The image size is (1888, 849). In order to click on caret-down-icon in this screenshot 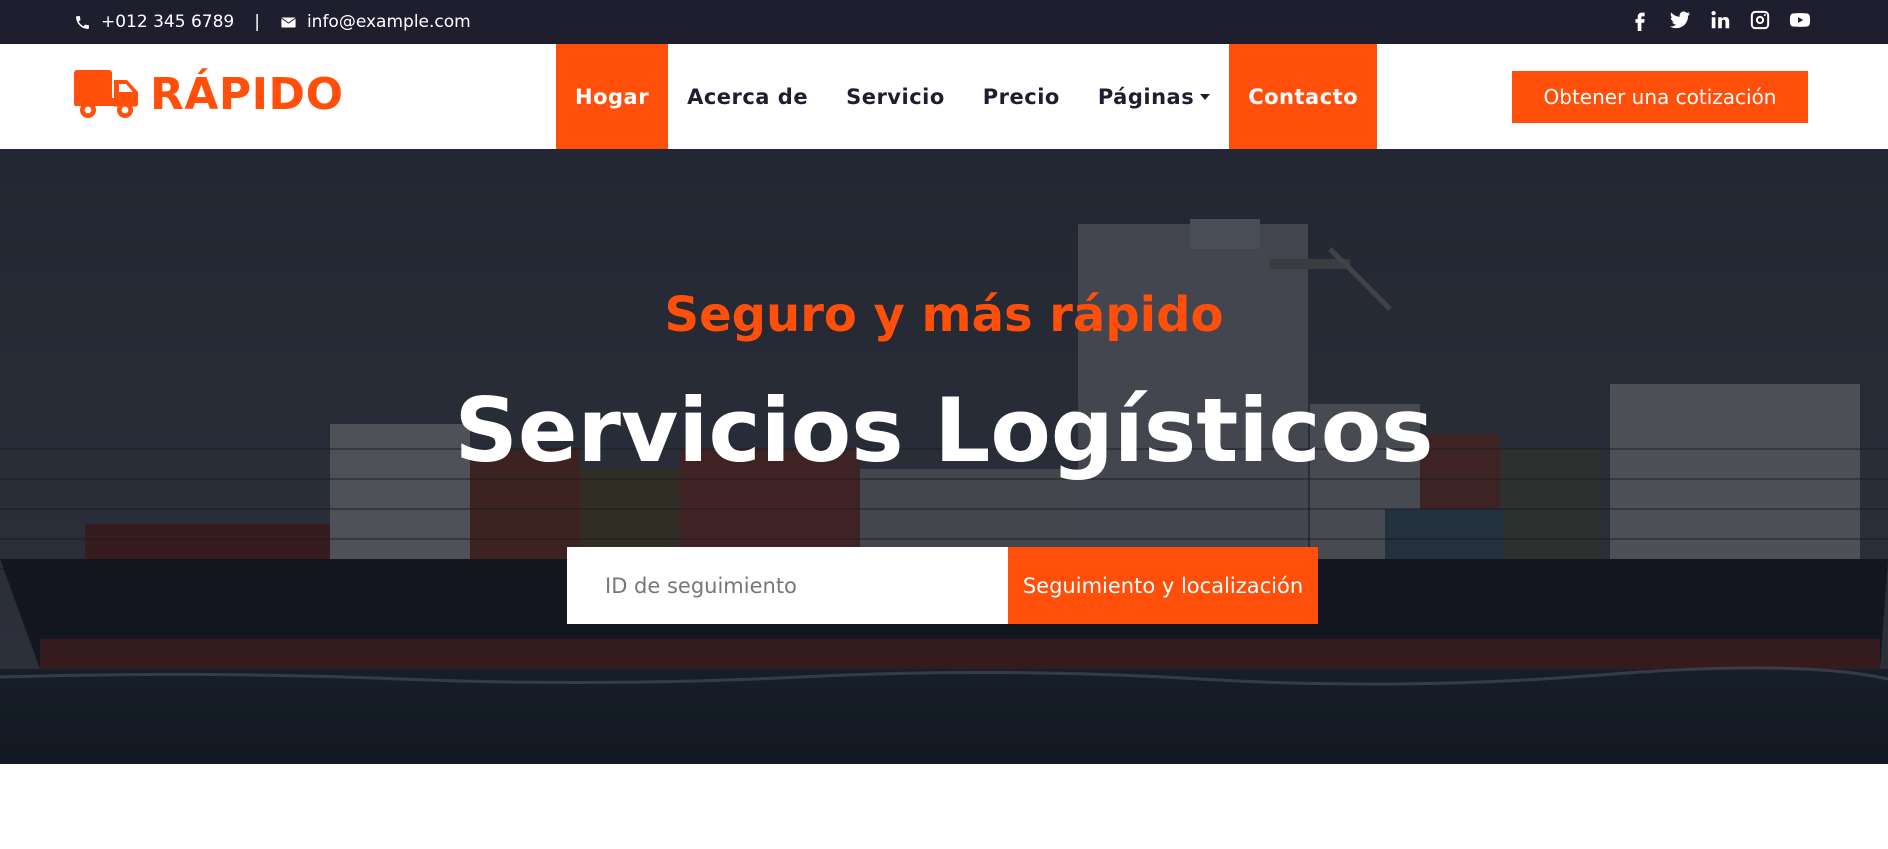, I will do `click(1205, 96)`.